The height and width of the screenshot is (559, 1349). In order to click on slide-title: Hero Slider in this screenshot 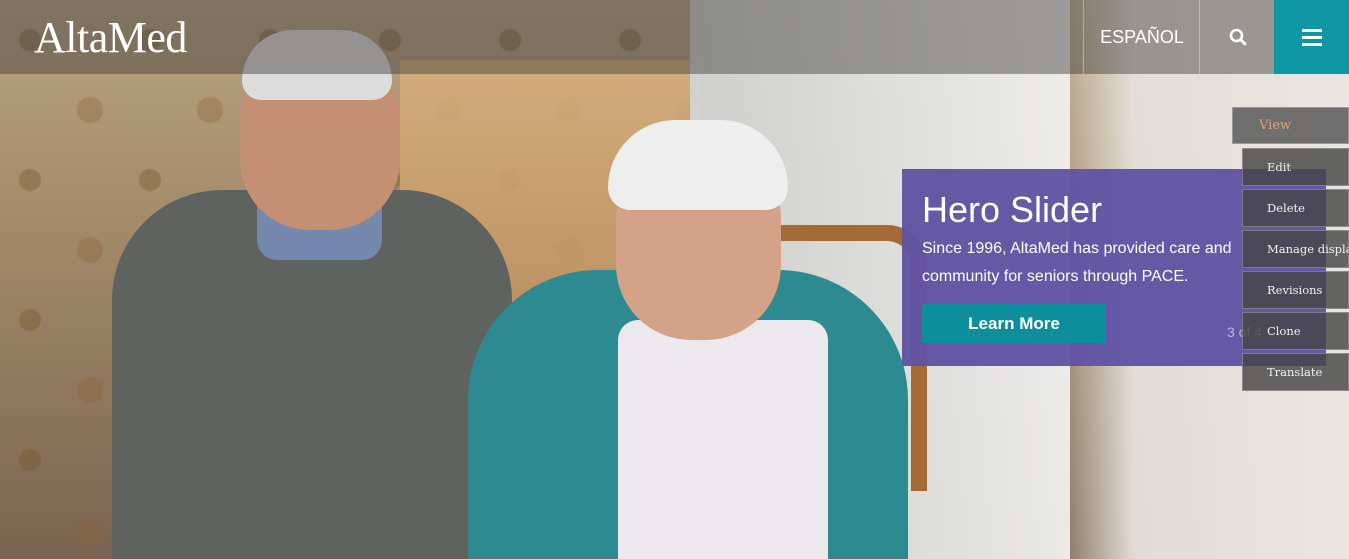, I will do `click(1012, 209)`.